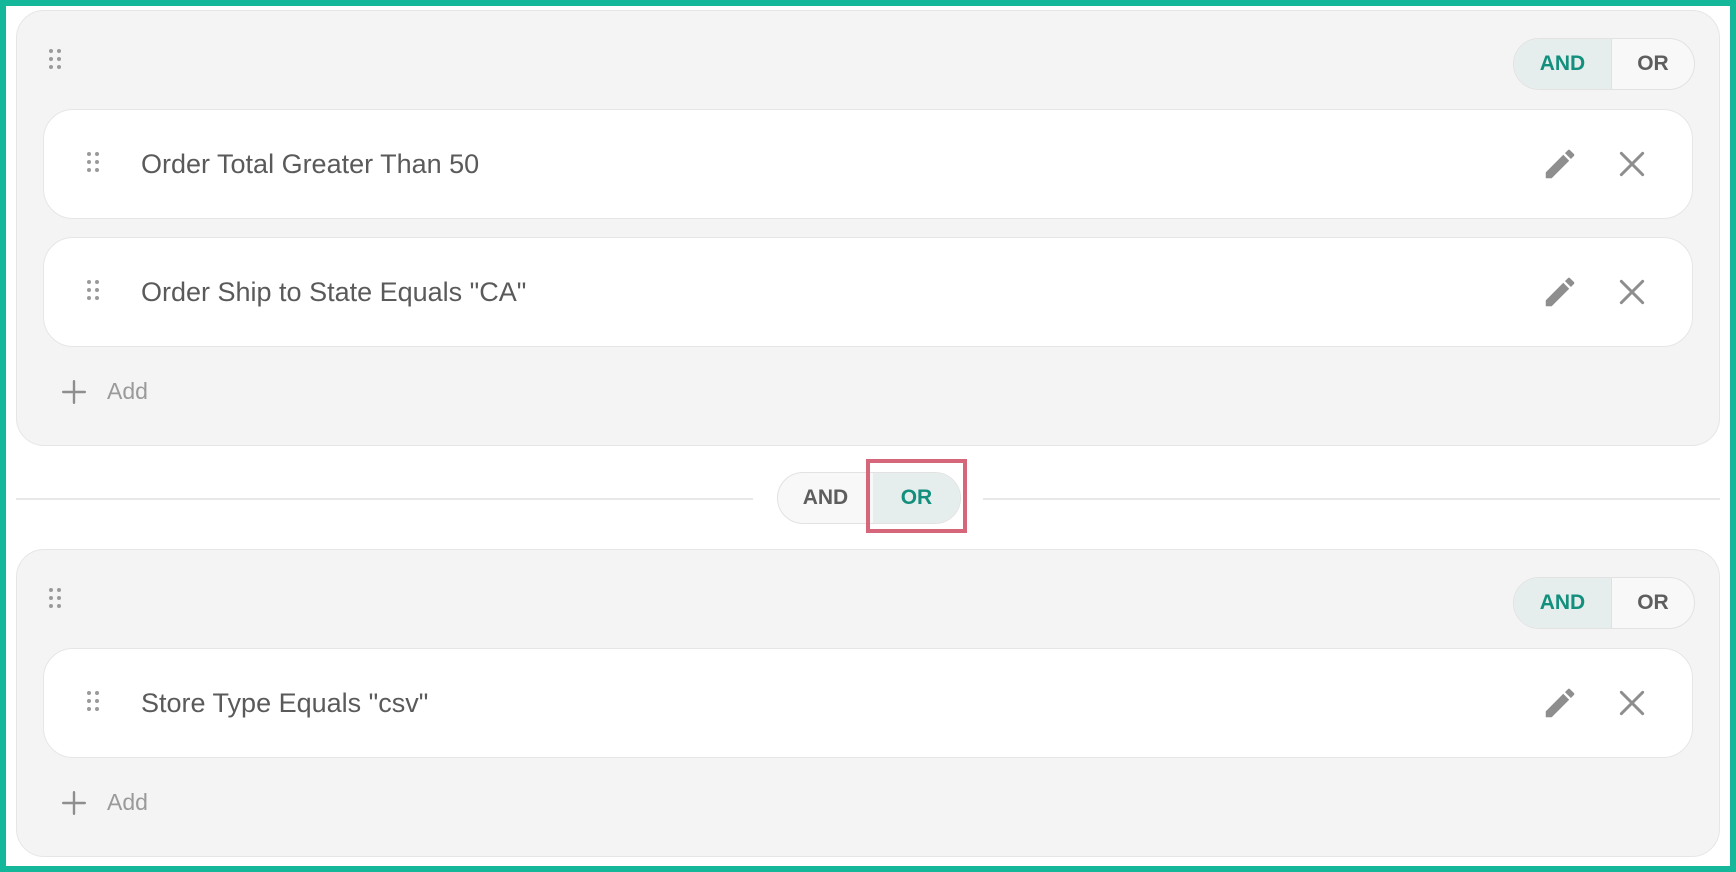  What do you see at coordinates (310, 164) in the screenshot?
I see `rule-label: Order Total Greater Than 50` at bounding box center [310, 164].